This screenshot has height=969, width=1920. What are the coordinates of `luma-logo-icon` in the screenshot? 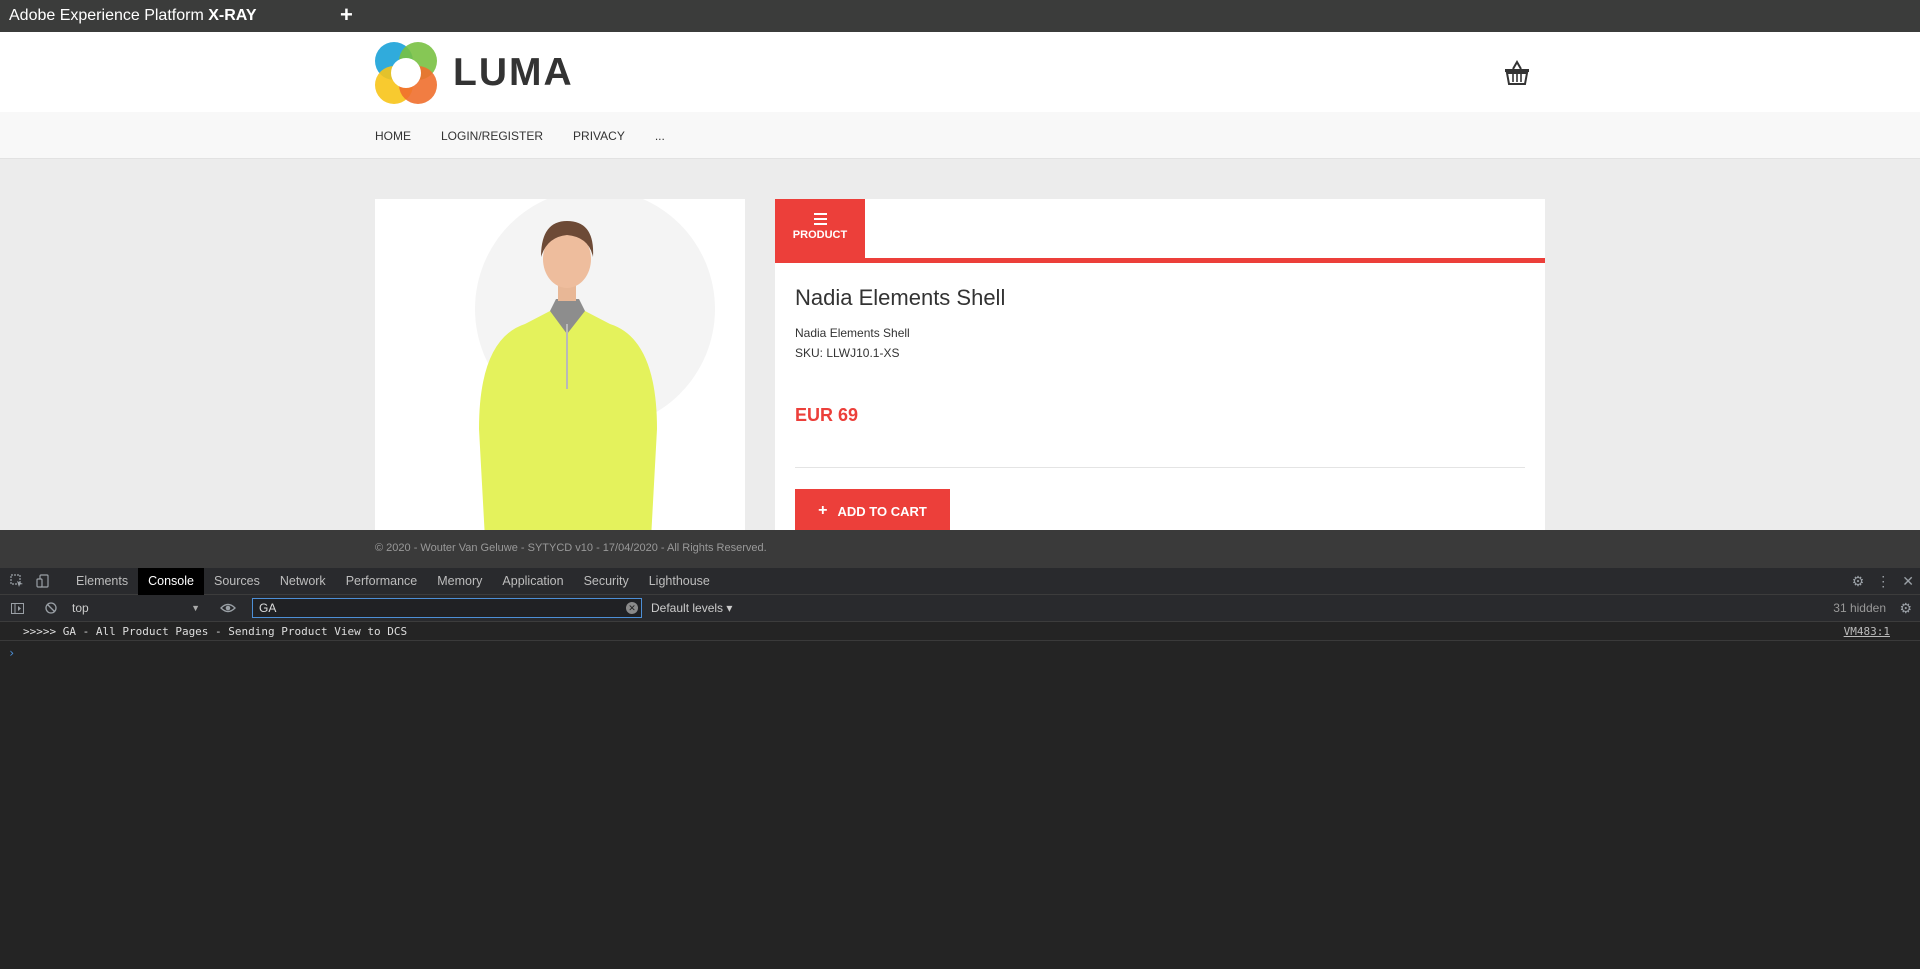 It's located at (406, 73).